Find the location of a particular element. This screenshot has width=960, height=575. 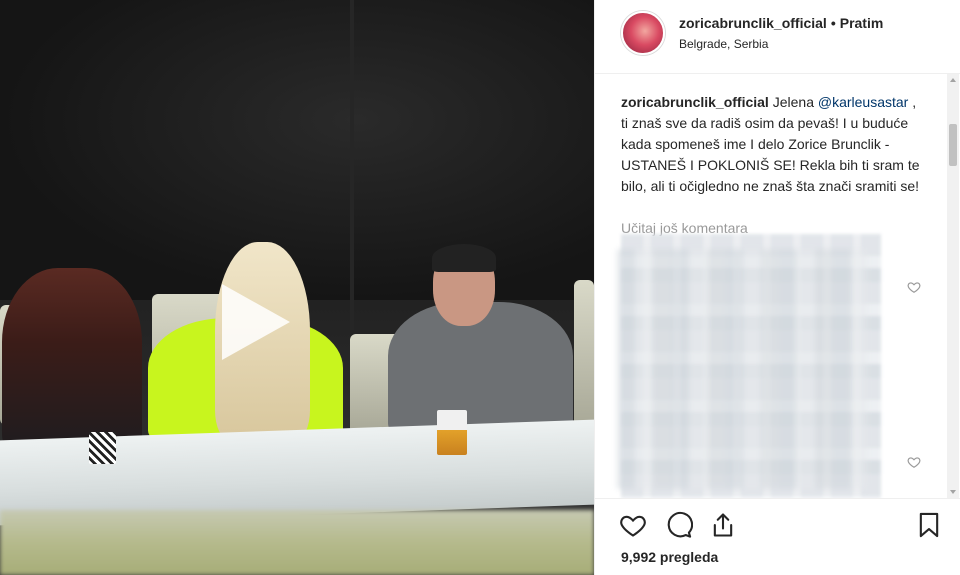

comments-scrollbar is located at coordinates (953, 286).